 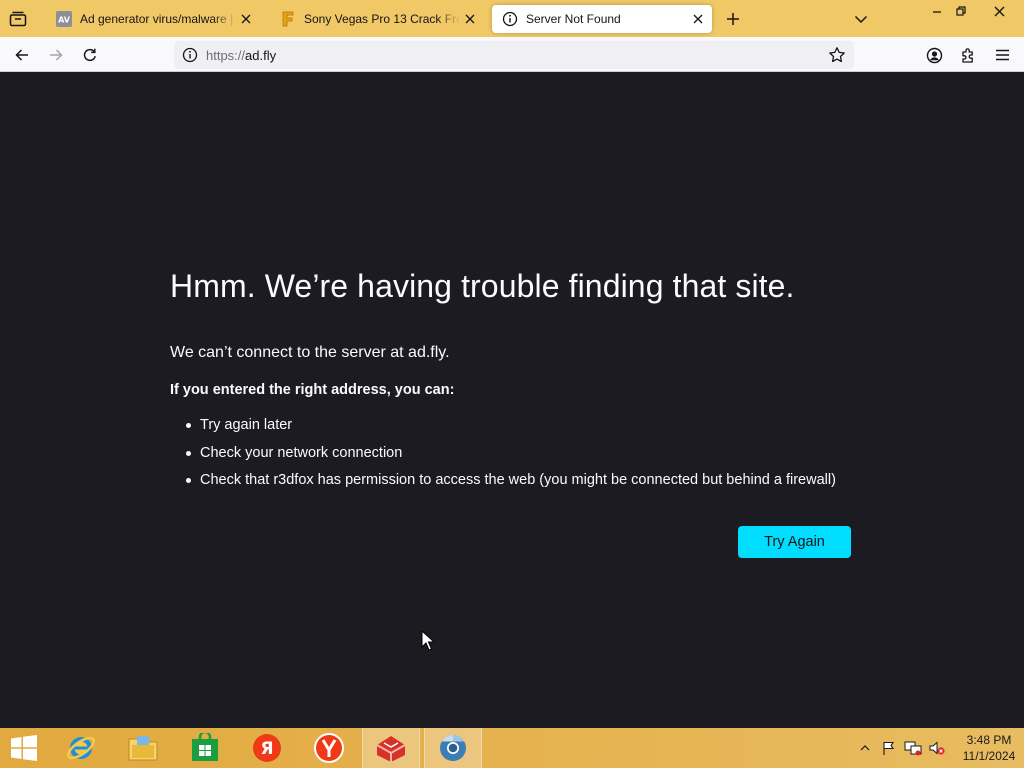 I want to click on restore-button, so click(x=961, y=11).